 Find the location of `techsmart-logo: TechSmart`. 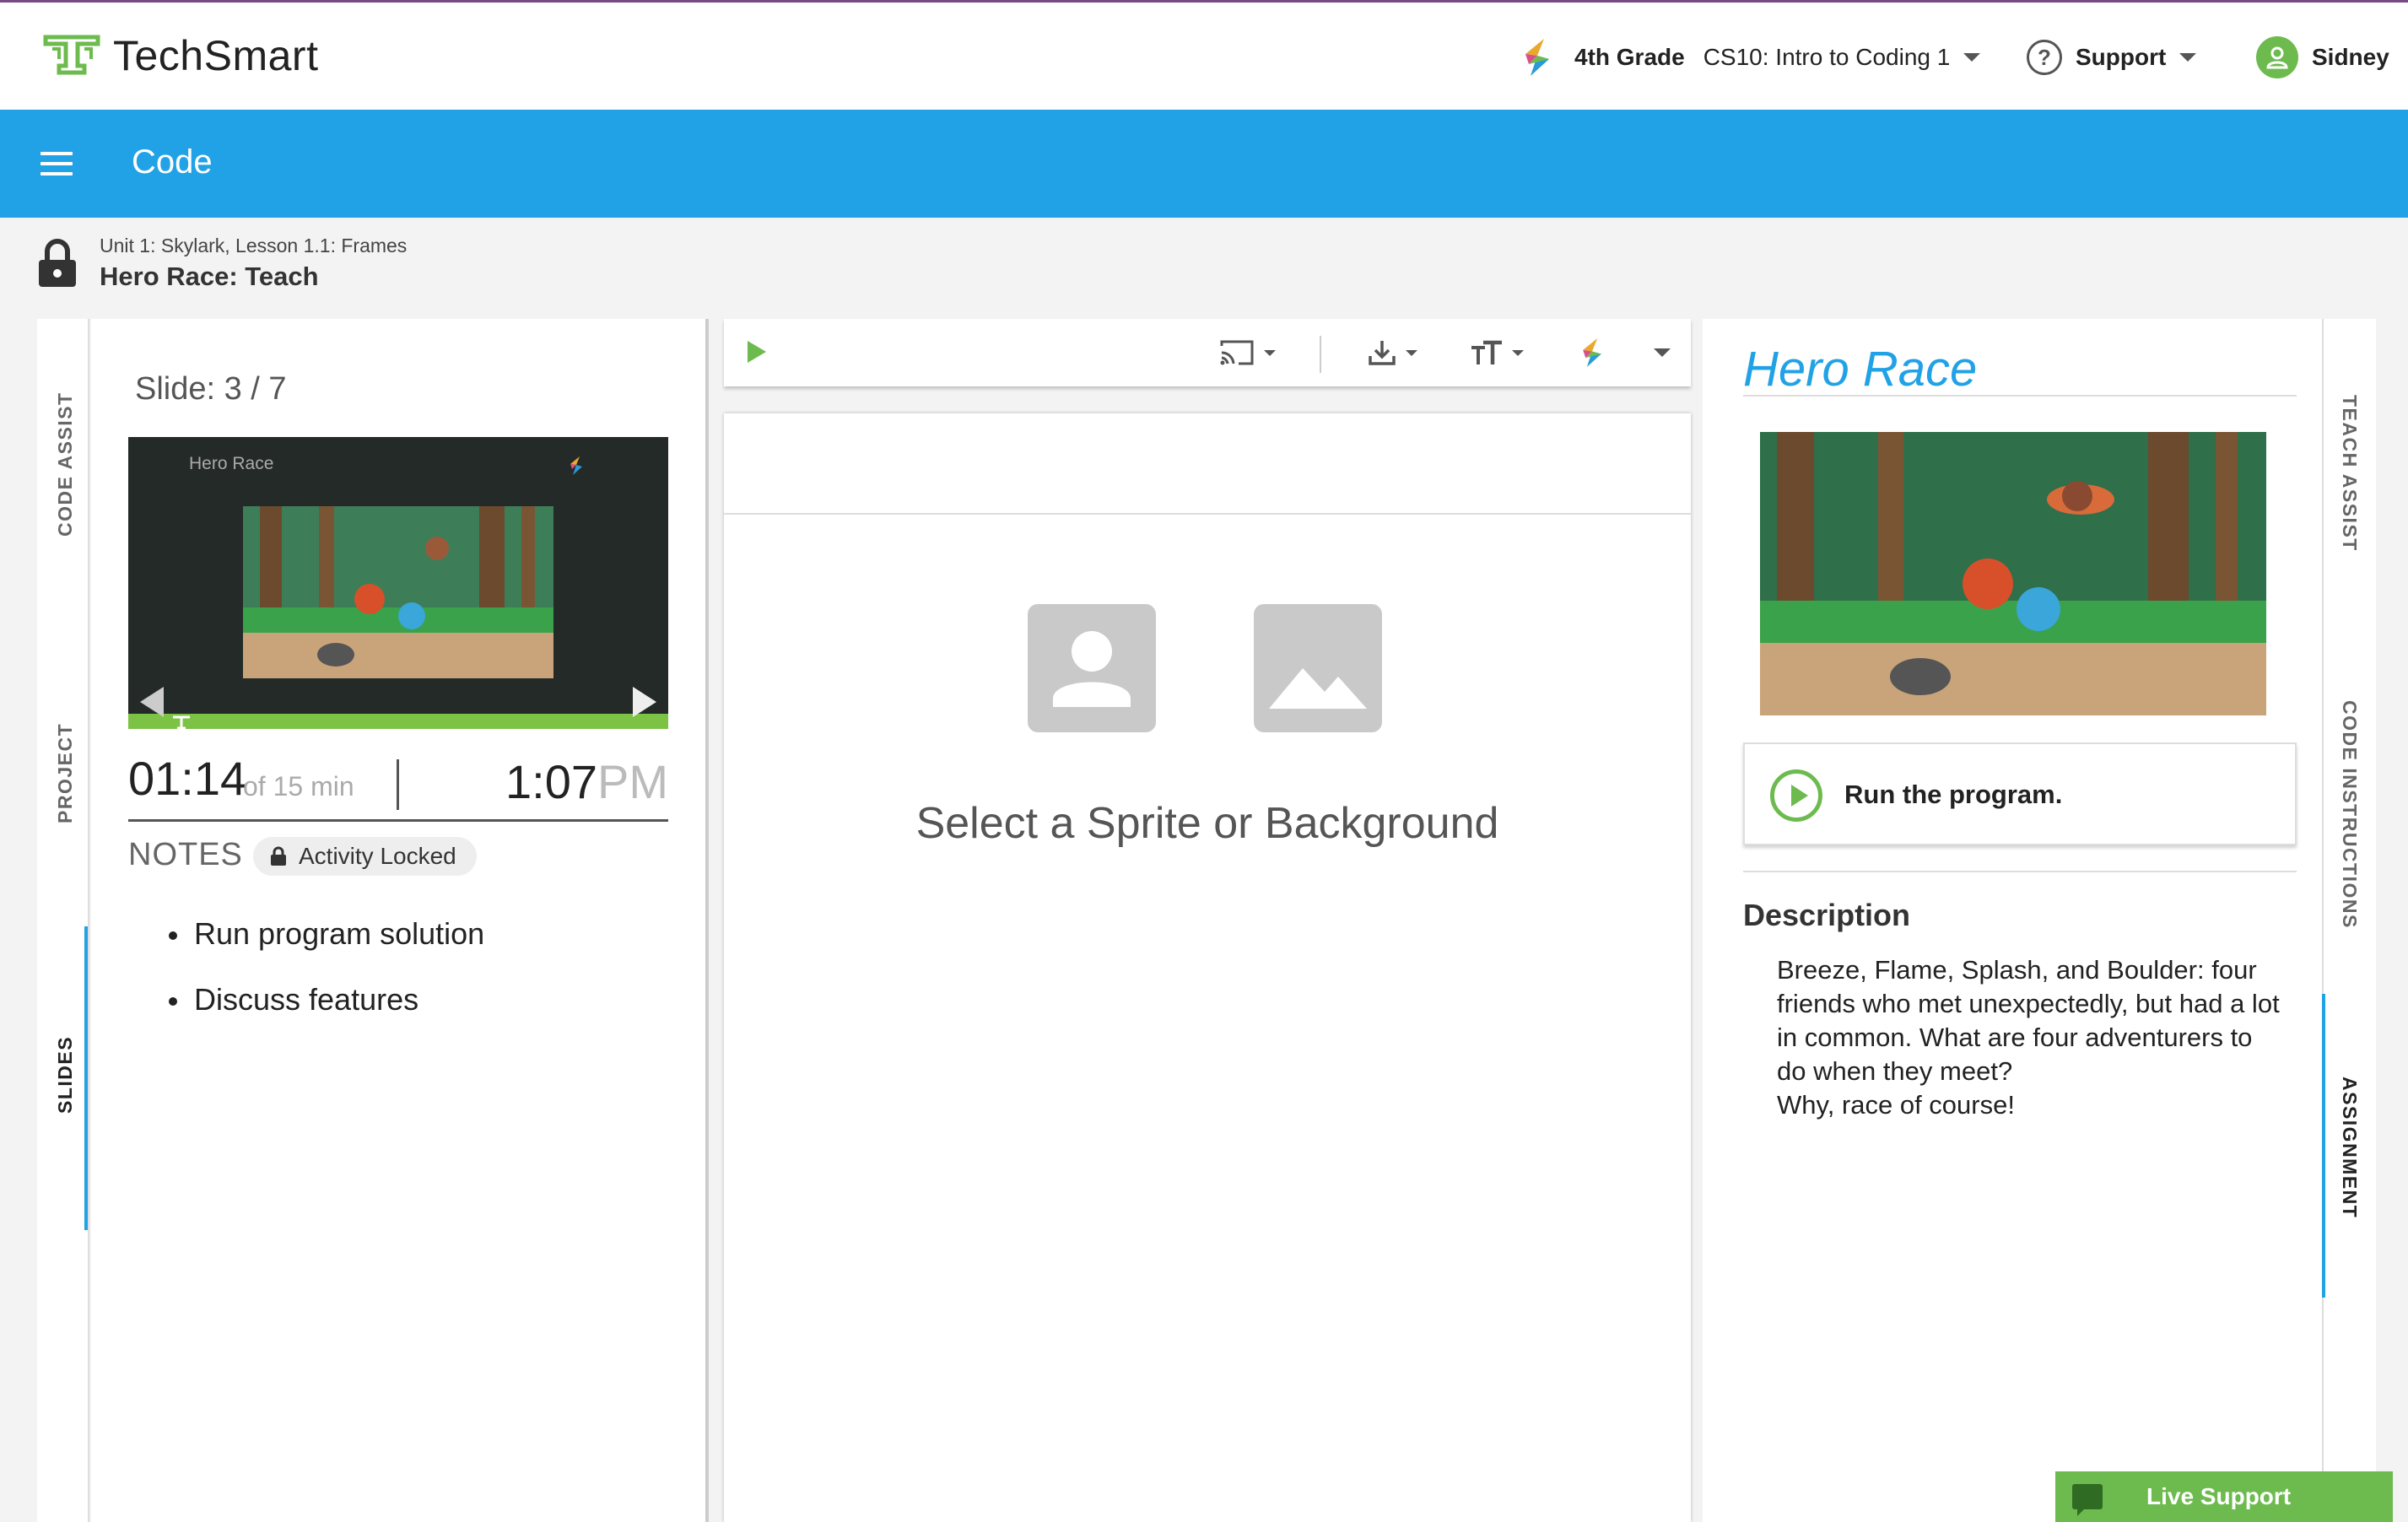

techsmart-logo: TechSmart is located at coordinates (180, 55).